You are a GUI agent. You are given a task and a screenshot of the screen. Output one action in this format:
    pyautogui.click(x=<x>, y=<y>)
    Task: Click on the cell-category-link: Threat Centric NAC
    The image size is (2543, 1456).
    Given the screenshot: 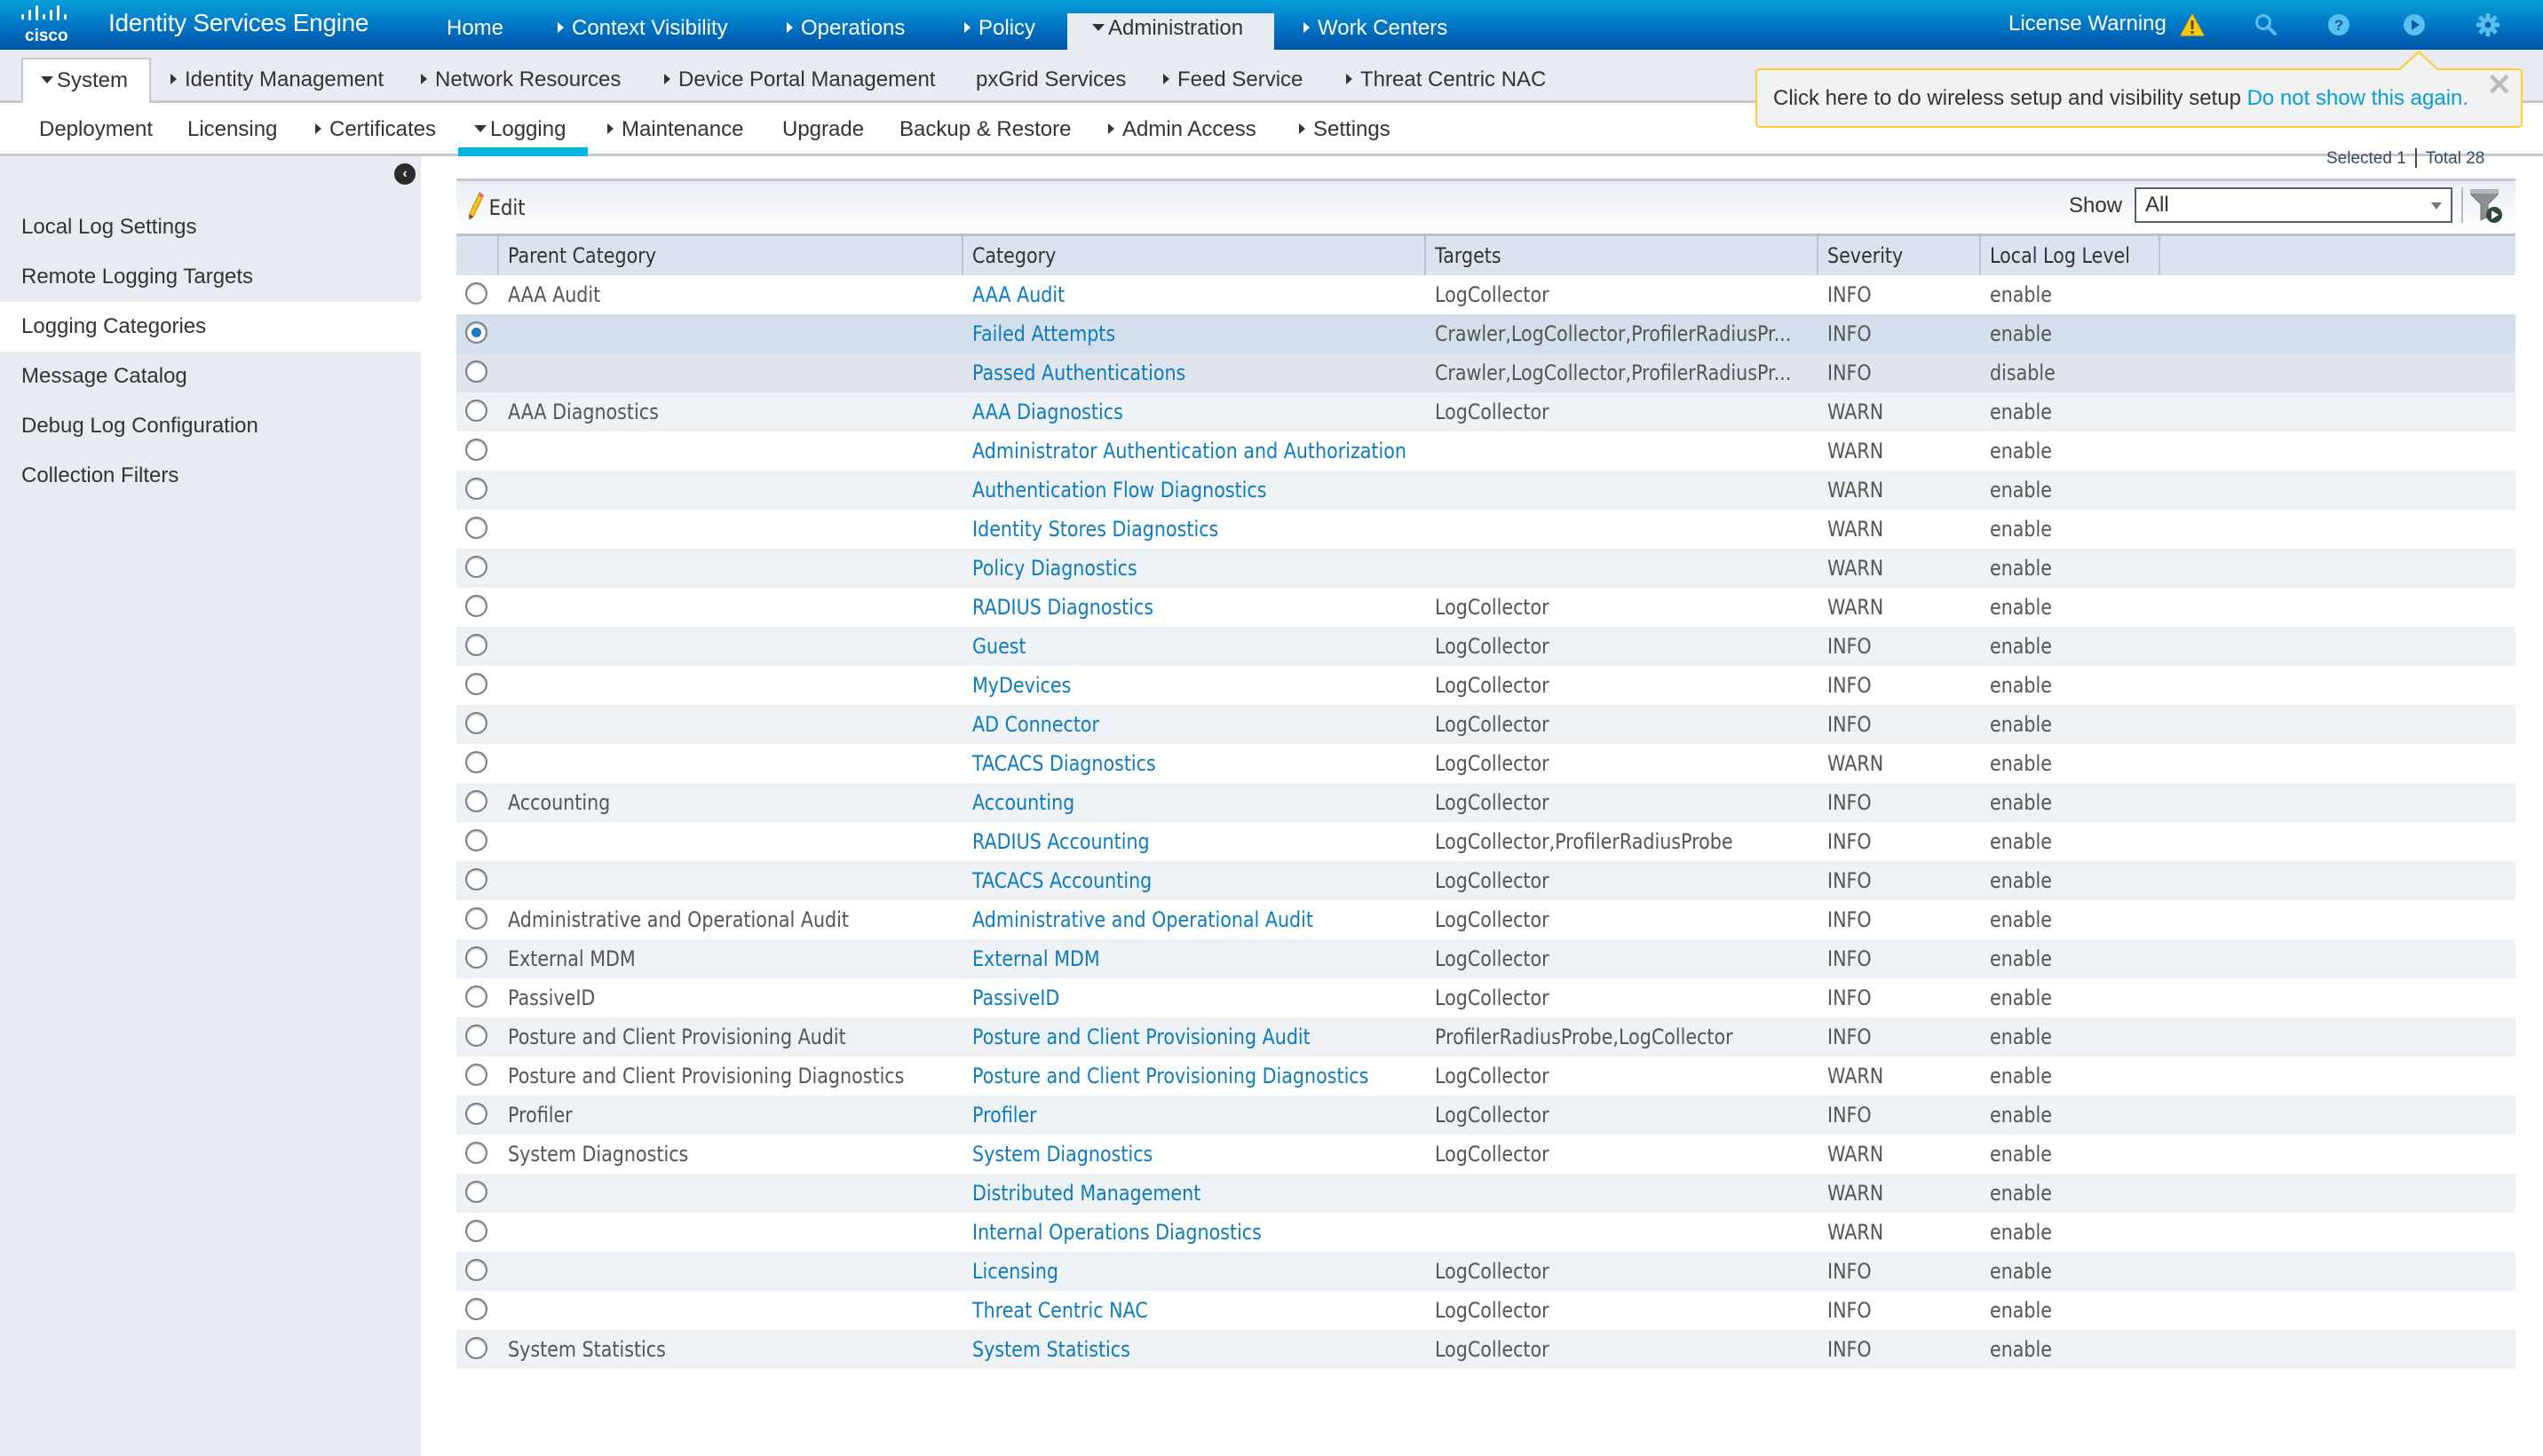 What is the action you would take?
    pyautogui.click(x=1196, y=1310)
    